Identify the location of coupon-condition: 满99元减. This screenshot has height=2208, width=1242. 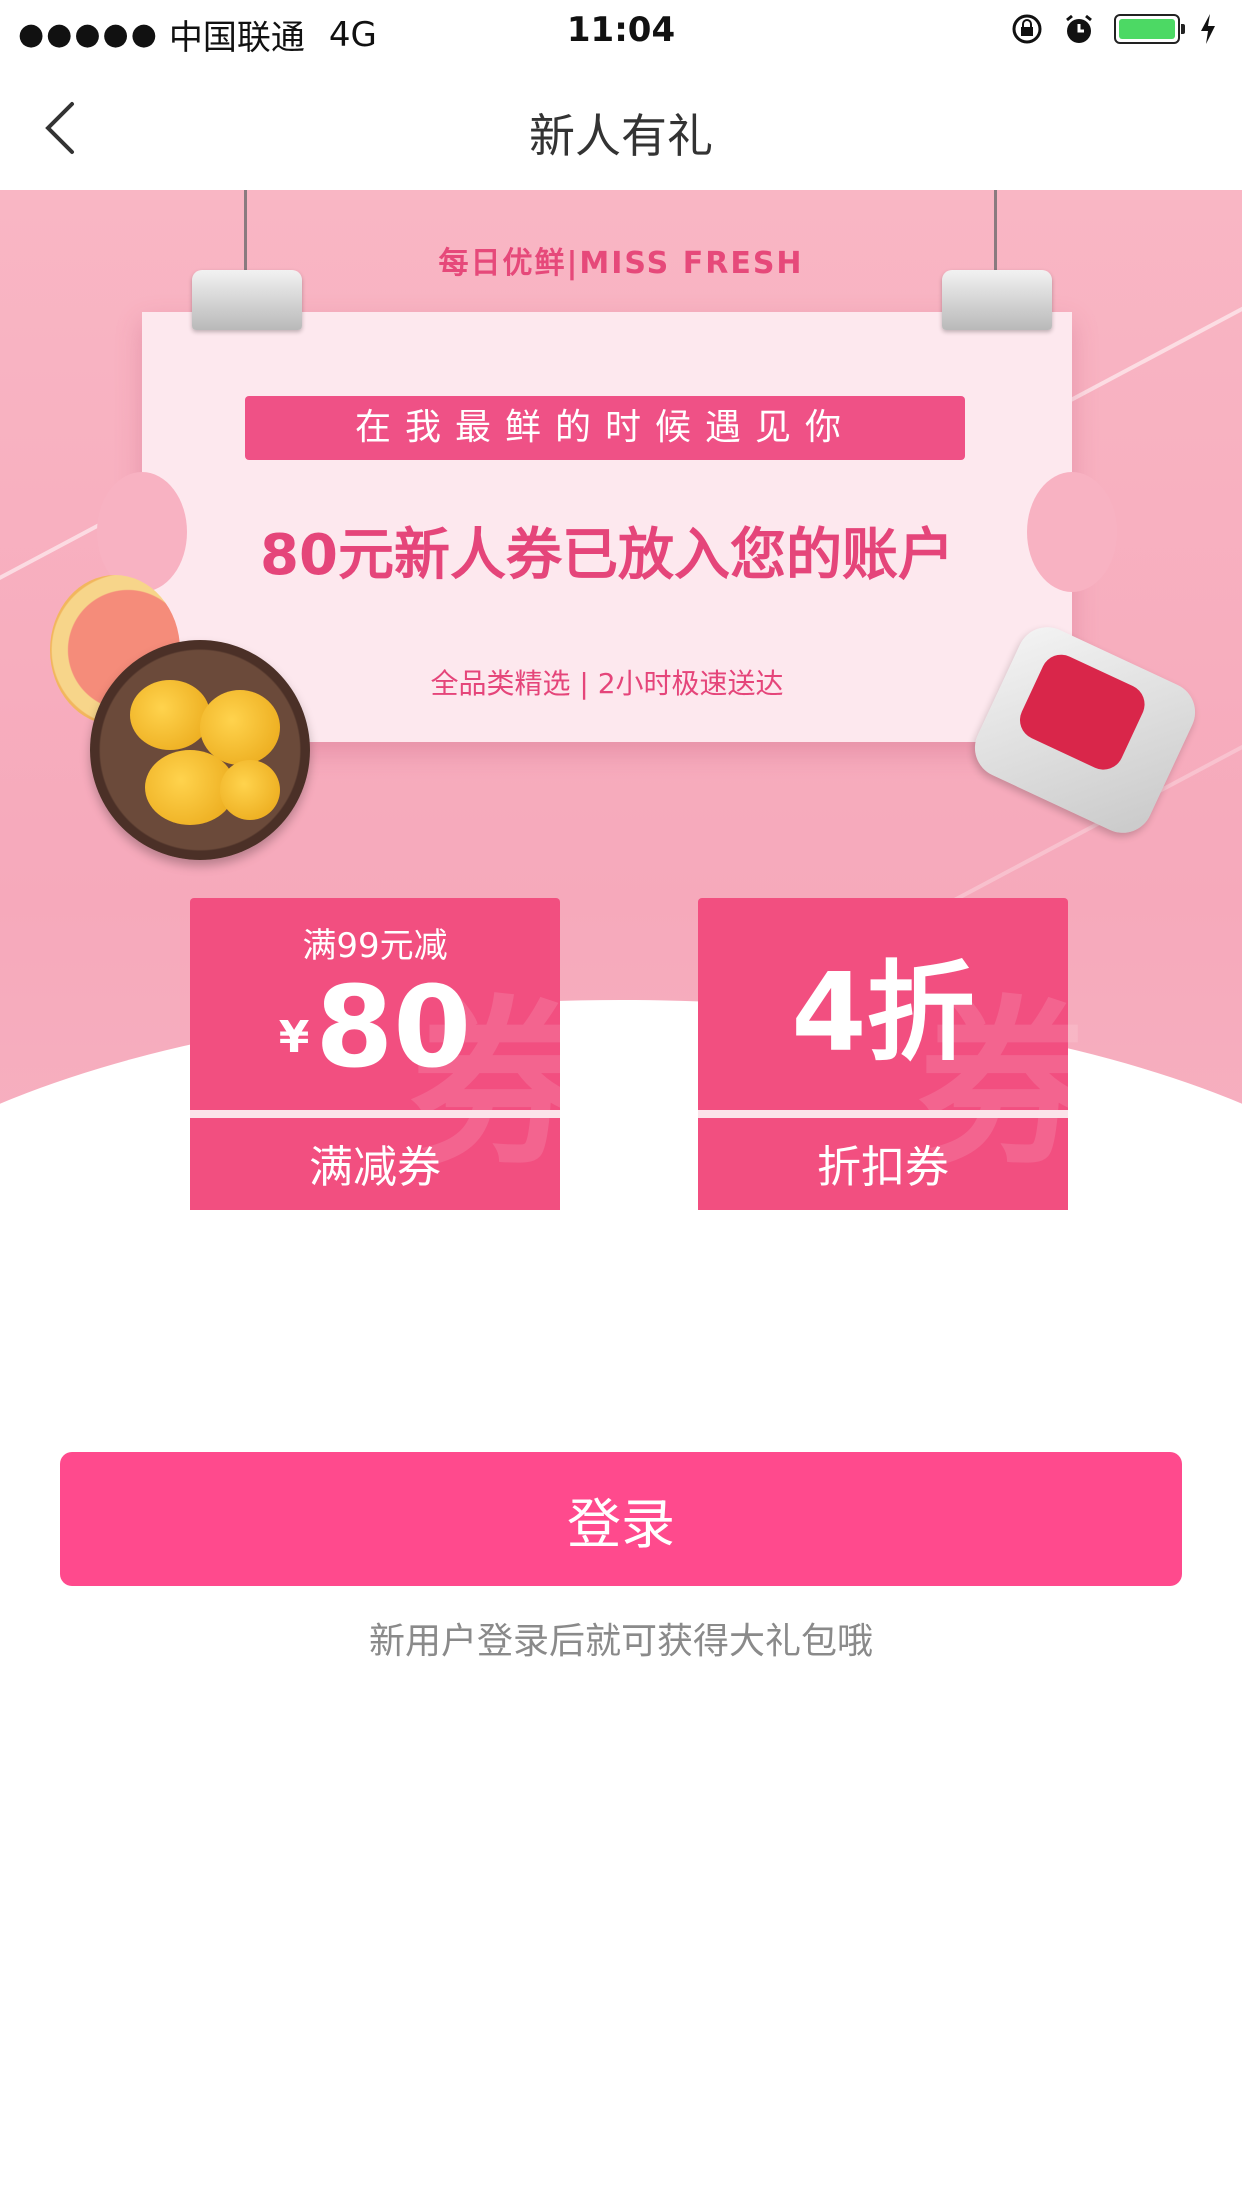
(375, 946).